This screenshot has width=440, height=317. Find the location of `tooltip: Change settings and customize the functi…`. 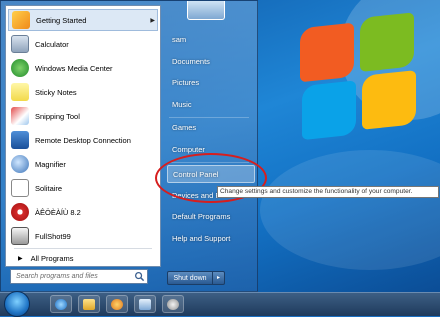

tooltip: Change settings and customize the functi… is located at coordinates (328, 192).